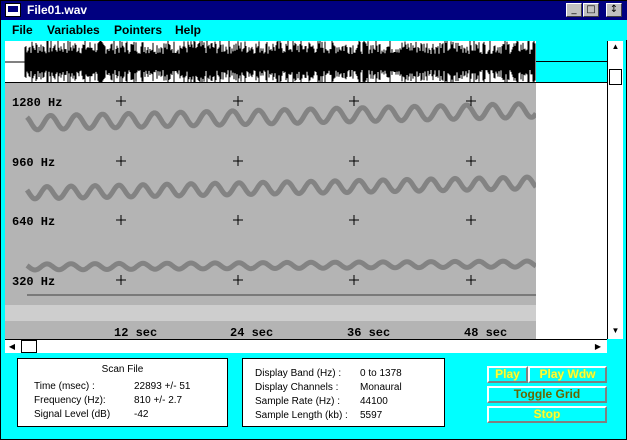 This screenshot has height=440, width=627. I want to click on horizontal-scroll-thumb, so click(29, 346).